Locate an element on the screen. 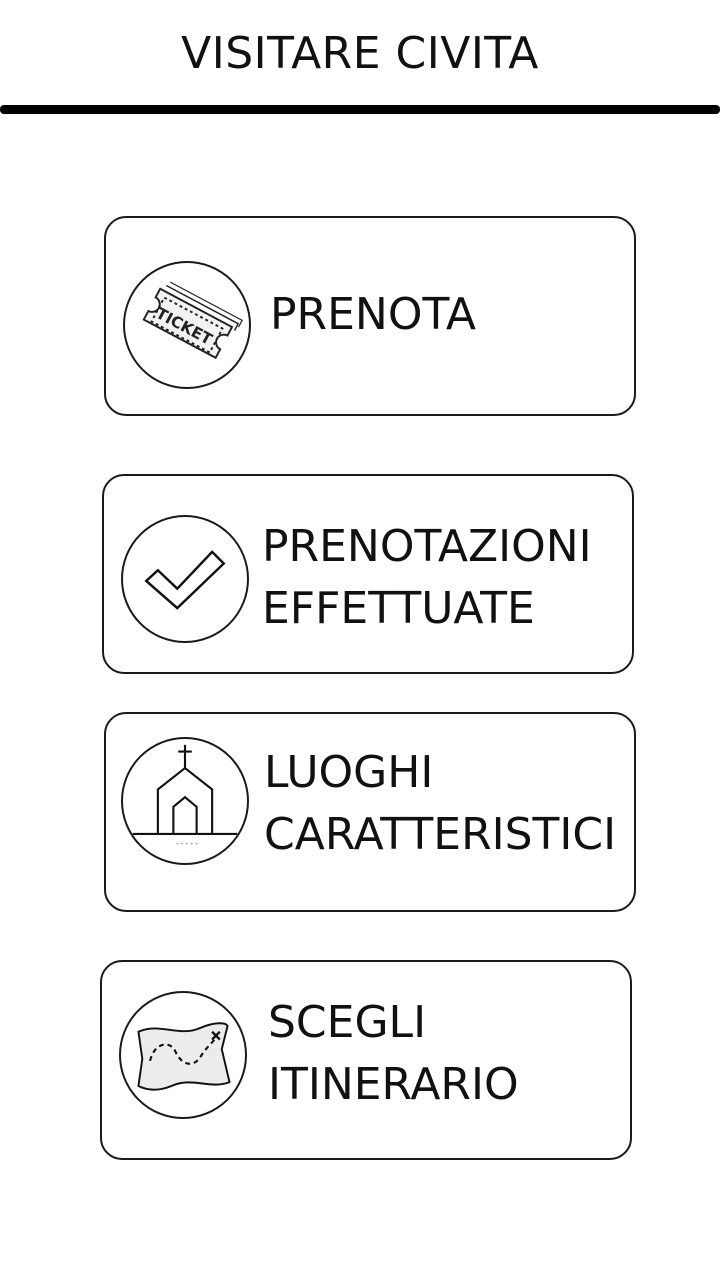 The height and width of the screenshot is (1280, 720). scegli-itinerario-button: SCEGLI ITINERARIO is located at coordinates (366, 1060).